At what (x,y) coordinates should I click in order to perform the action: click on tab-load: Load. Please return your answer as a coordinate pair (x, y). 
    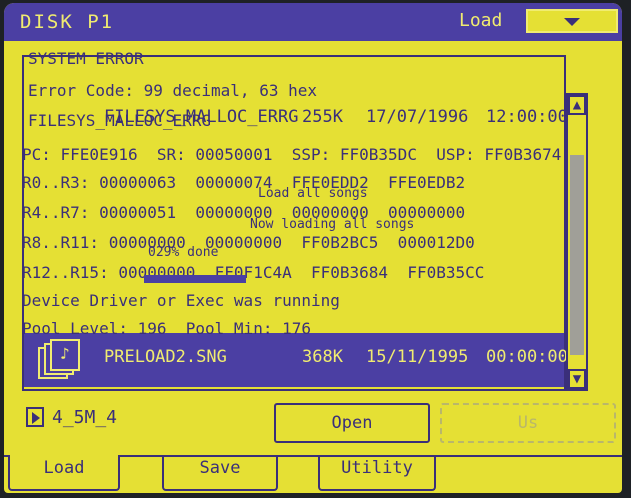
    Looking at the image, I should click on (64, 473).